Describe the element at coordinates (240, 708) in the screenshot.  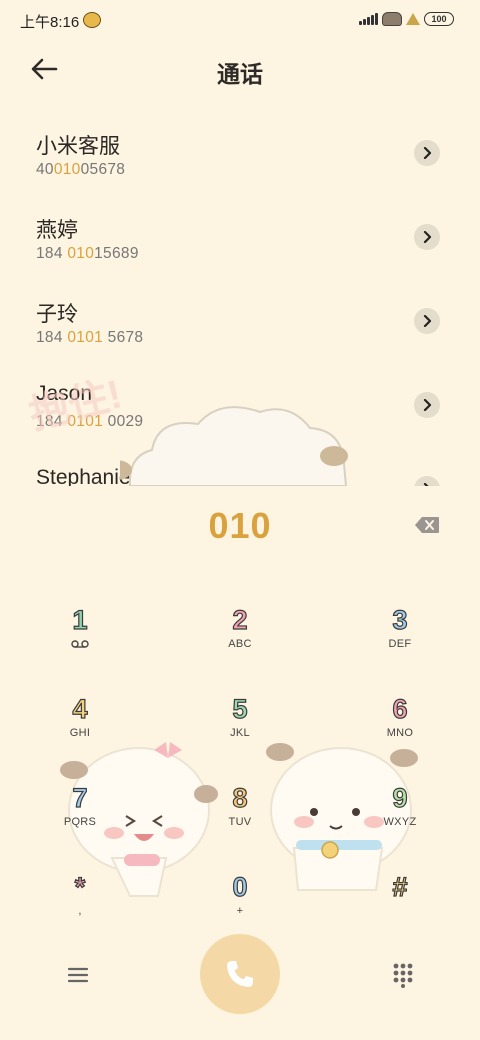
I see `key-digit: 5` at that location.